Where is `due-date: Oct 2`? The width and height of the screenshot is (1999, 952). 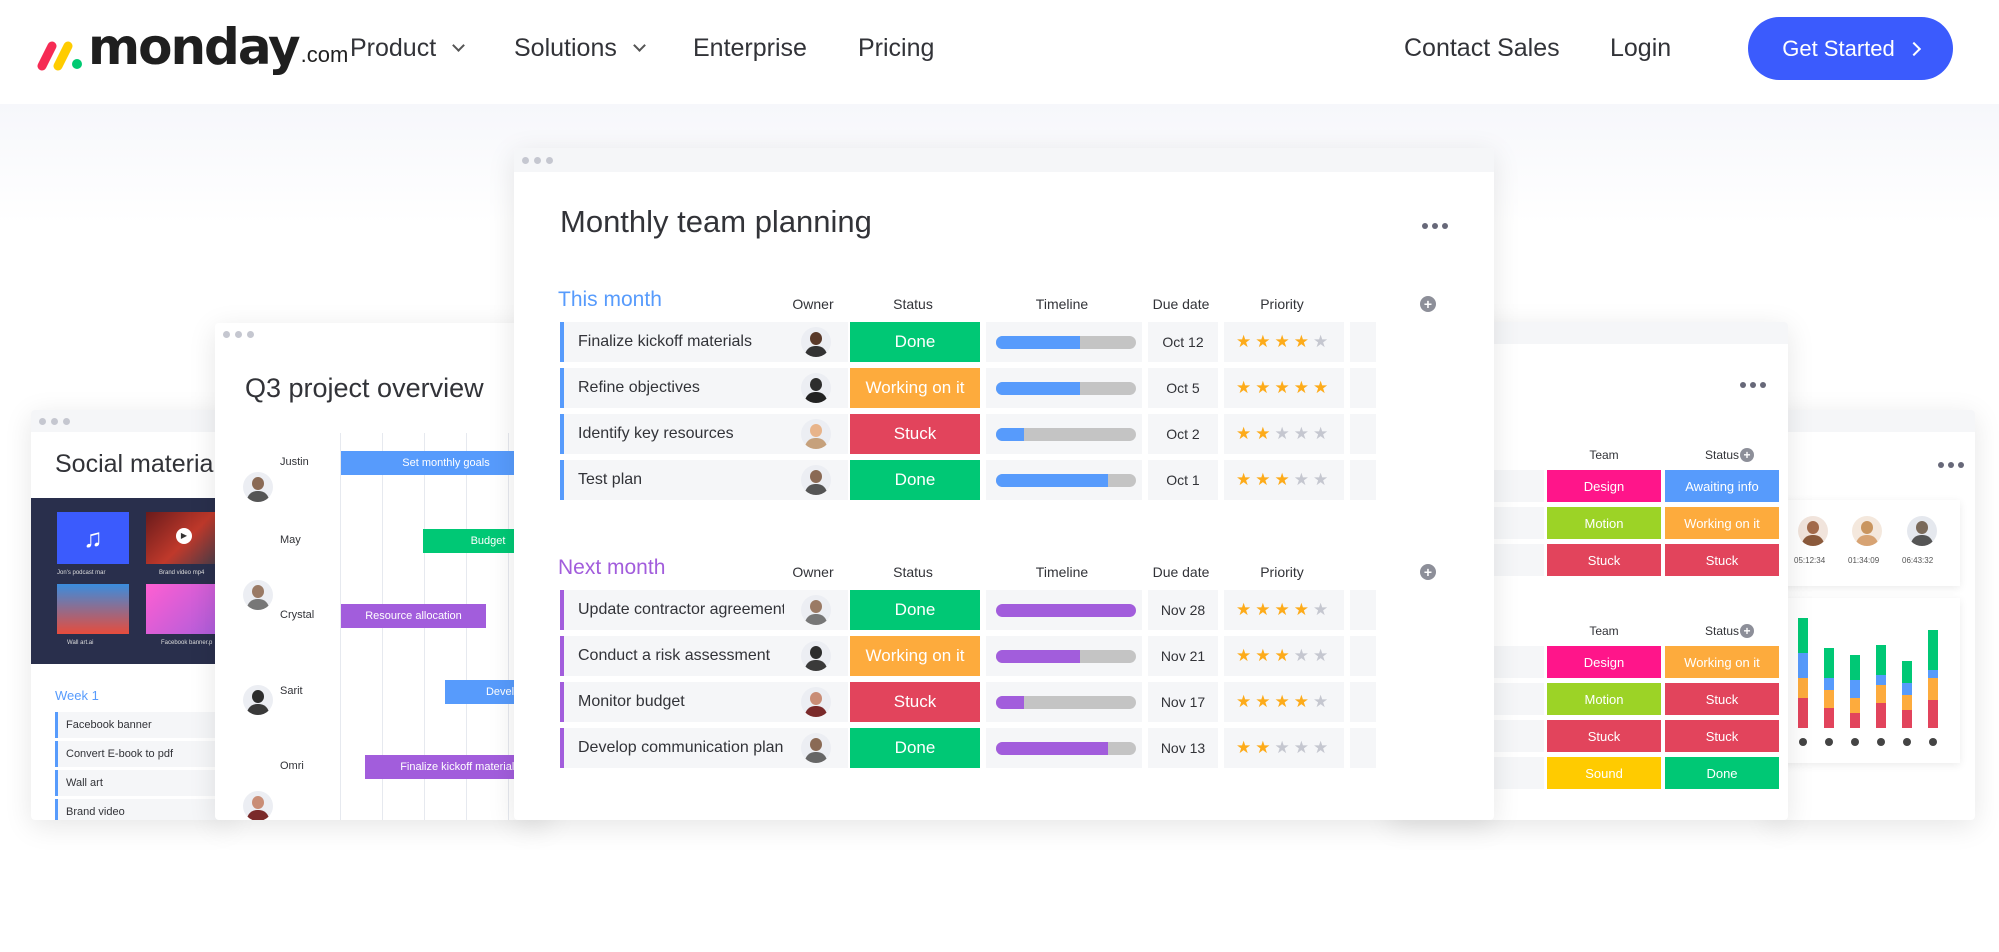
due-date: Oct 2 is located at coordinates (1183, 434).